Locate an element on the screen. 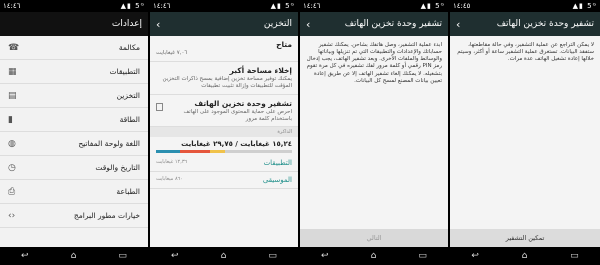 The image size is (600, 265). enable-encryption-button: تمكين التشفير is located at coordinates (525, 238).